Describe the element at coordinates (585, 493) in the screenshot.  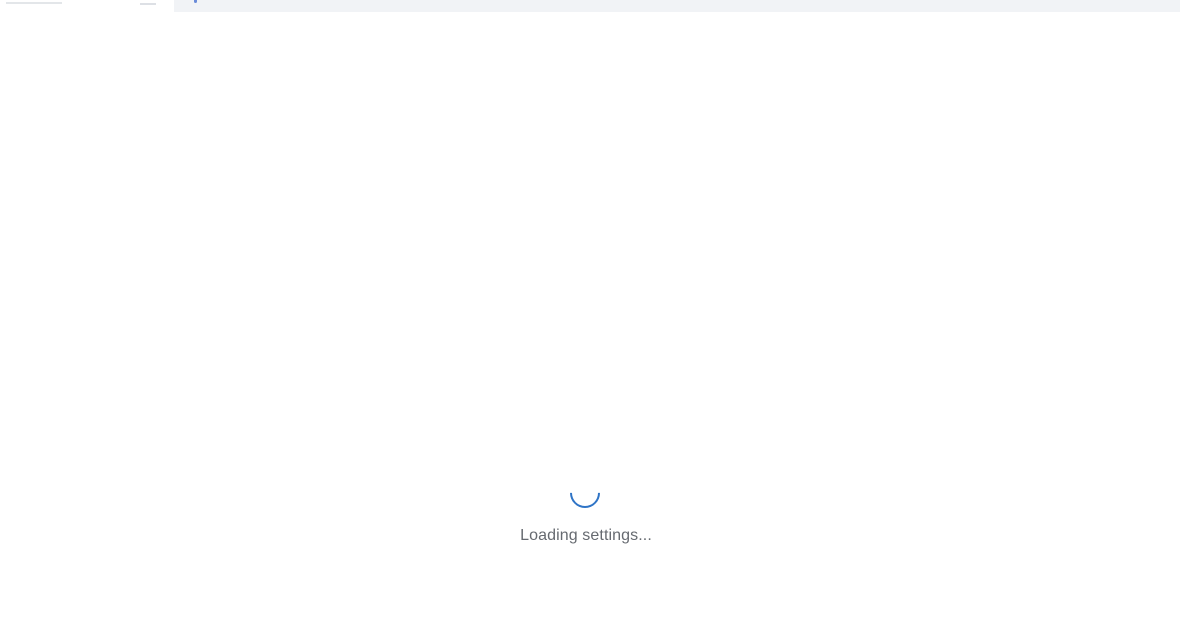
I see `loading-spinner-icon` at that location.